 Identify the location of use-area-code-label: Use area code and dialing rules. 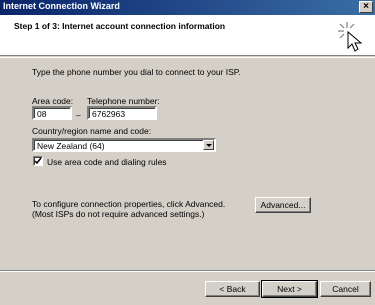
(107, 162).